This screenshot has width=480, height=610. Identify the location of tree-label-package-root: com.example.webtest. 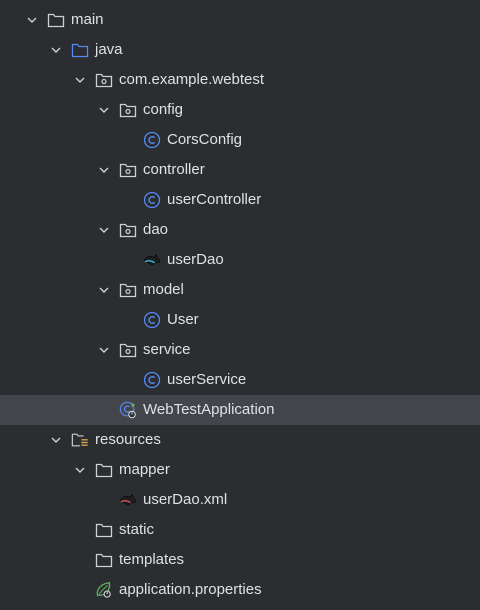
(192, 79).